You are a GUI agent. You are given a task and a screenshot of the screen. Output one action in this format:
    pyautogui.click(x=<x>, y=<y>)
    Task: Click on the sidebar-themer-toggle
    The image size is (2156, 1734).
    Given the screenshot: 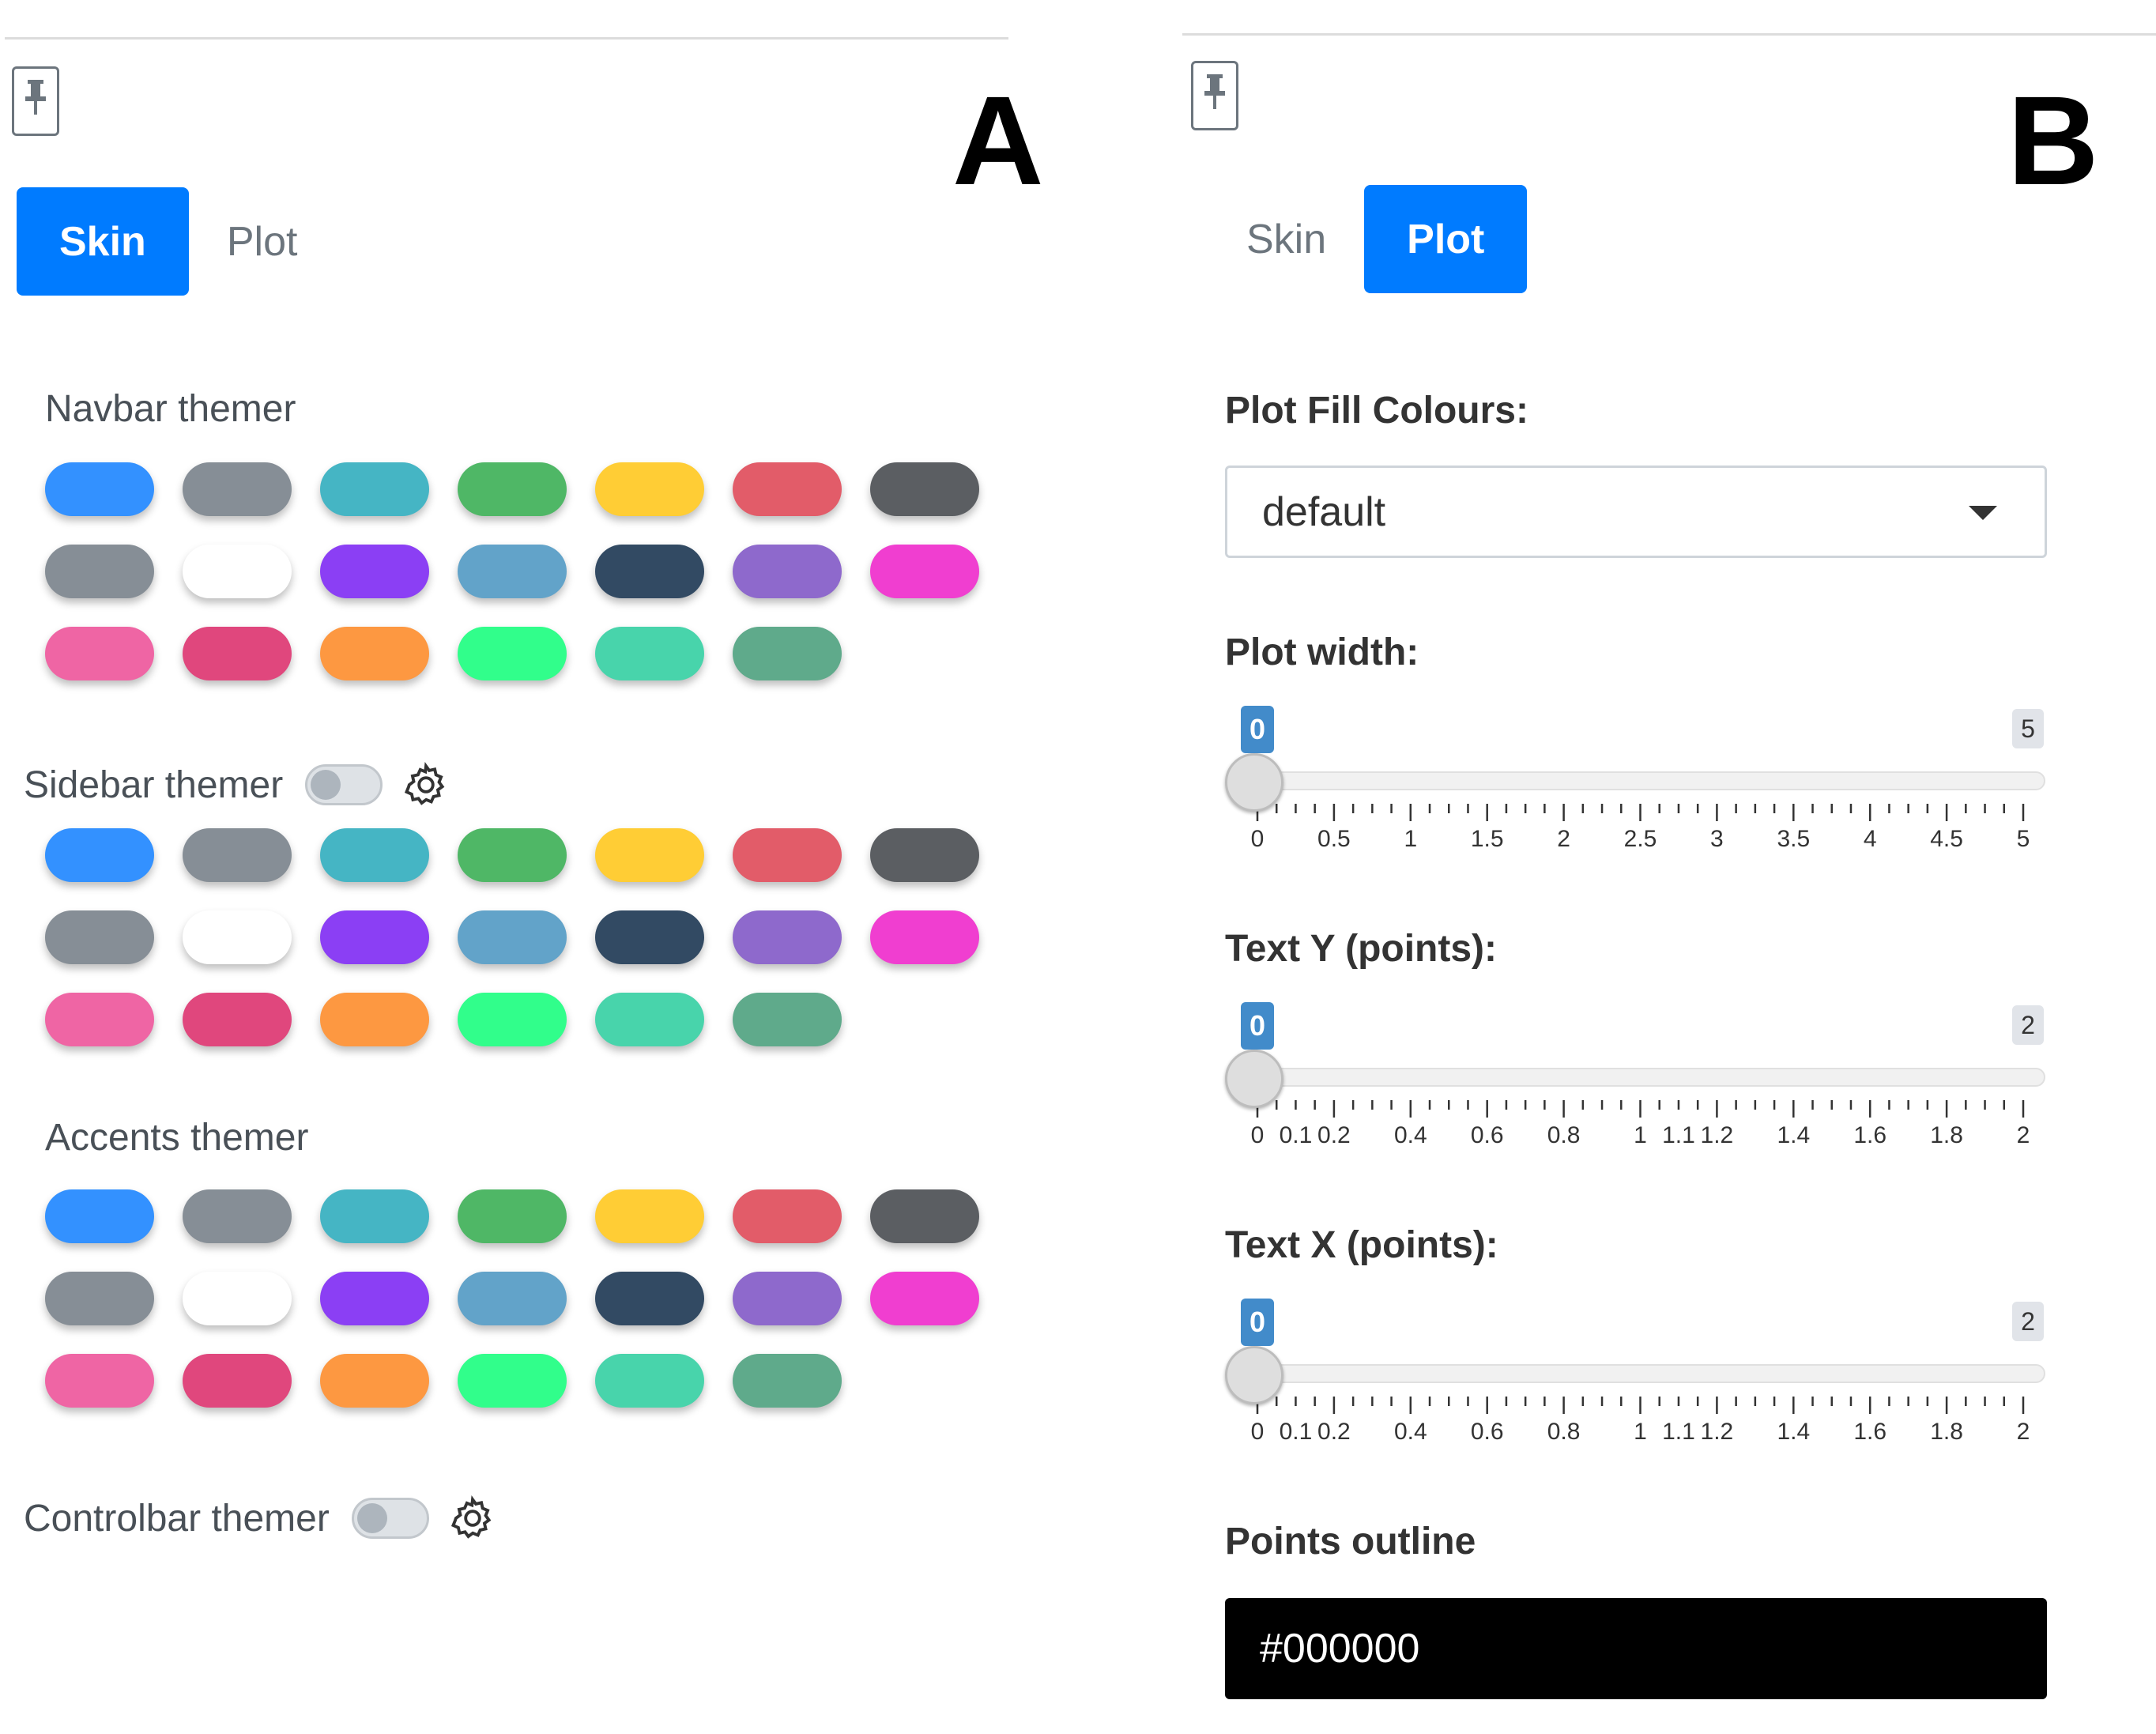 What is the action you would take?
    pyautogui.click(x=344, y=784)
    